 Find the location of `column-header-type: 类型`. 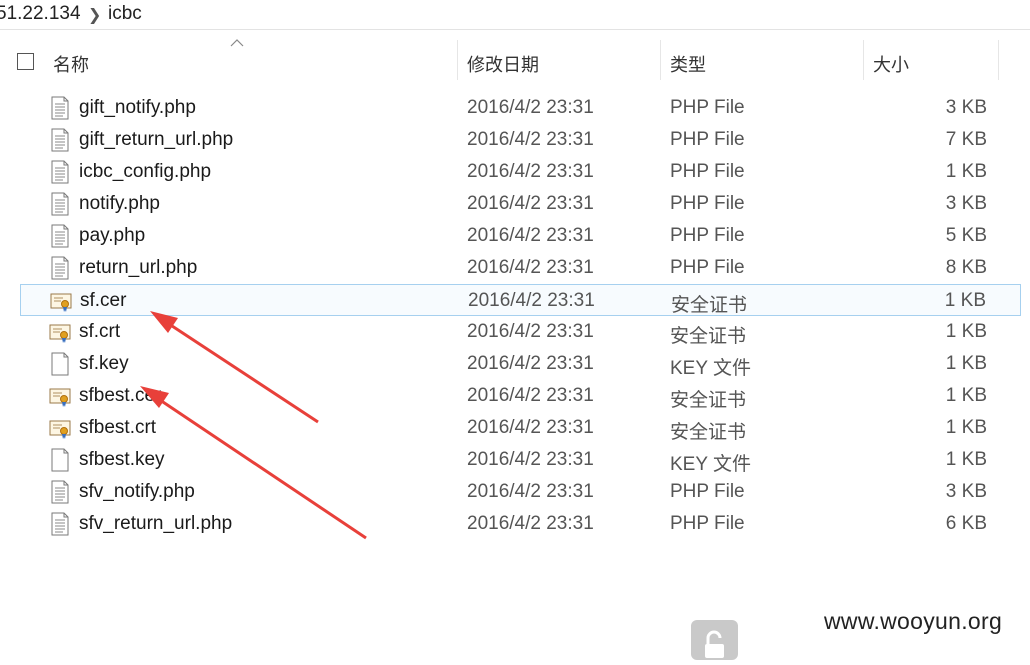

column-header-type: 类型 is located at coordinates (688, 64).